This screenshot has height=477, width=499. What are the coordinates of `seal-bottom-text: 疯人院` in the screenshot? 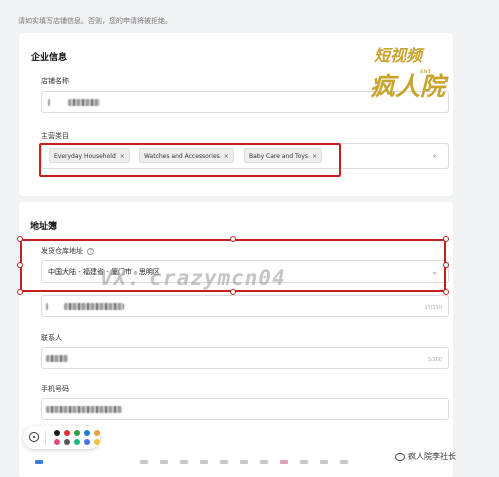 It's located at (408, 86).